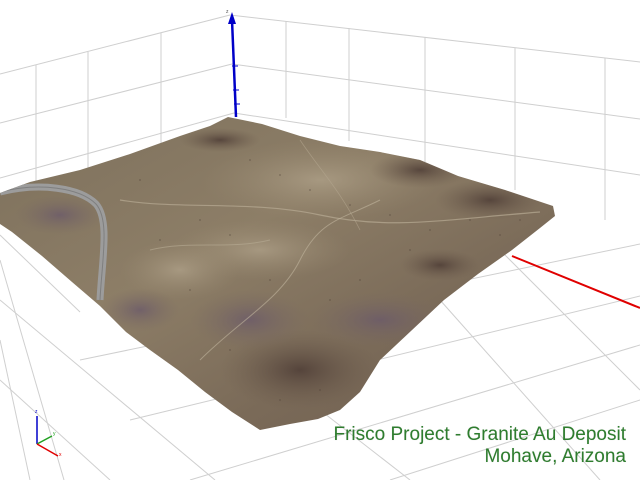 This screenshot has height=480, width=640. I want to click on caption-subtitle: Mohave, Arizona, so click(555, 456).